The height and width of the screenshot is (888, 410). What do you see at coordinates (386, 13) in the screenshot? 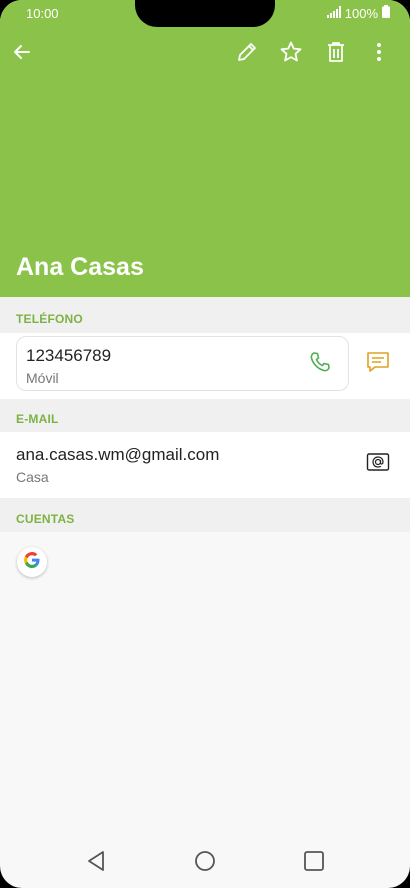
I see `battery-icon` at bounding box center [386, 13].